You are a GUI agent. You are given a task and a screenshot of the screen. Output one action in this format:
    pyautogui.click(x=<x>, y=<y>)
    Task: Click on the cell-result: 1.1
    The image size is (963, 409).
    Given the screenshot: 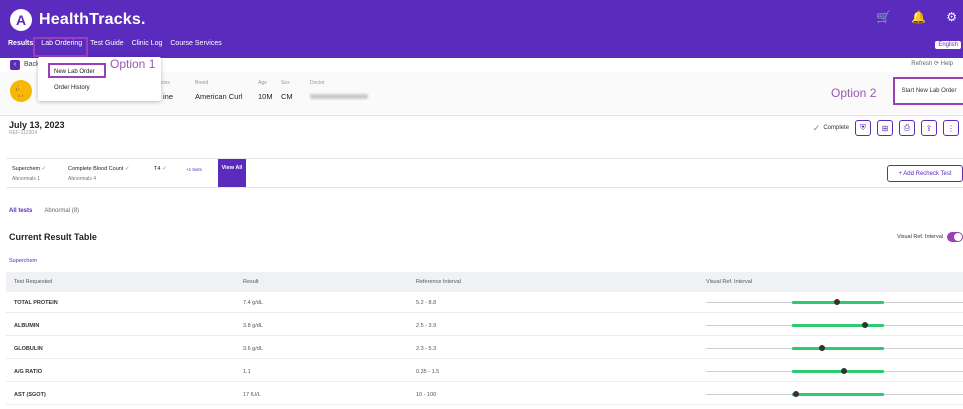 What is the action you would take?
    pyautogui.click(x=247, y=372)
    